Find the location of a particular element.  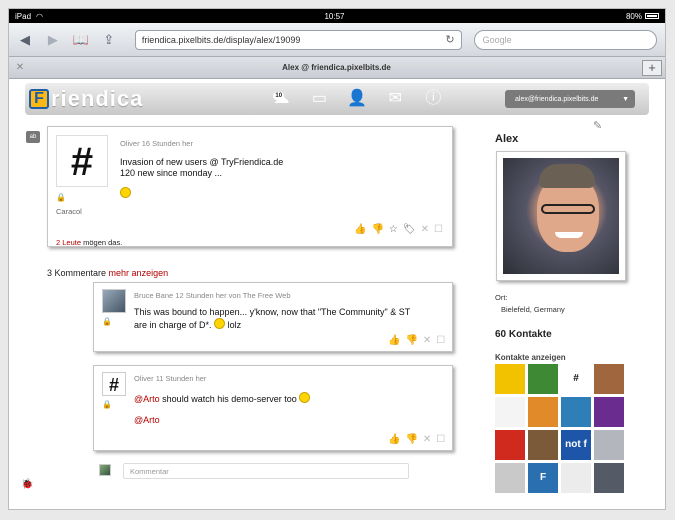

location-label: Ort: is located at coordinates (501, 297).